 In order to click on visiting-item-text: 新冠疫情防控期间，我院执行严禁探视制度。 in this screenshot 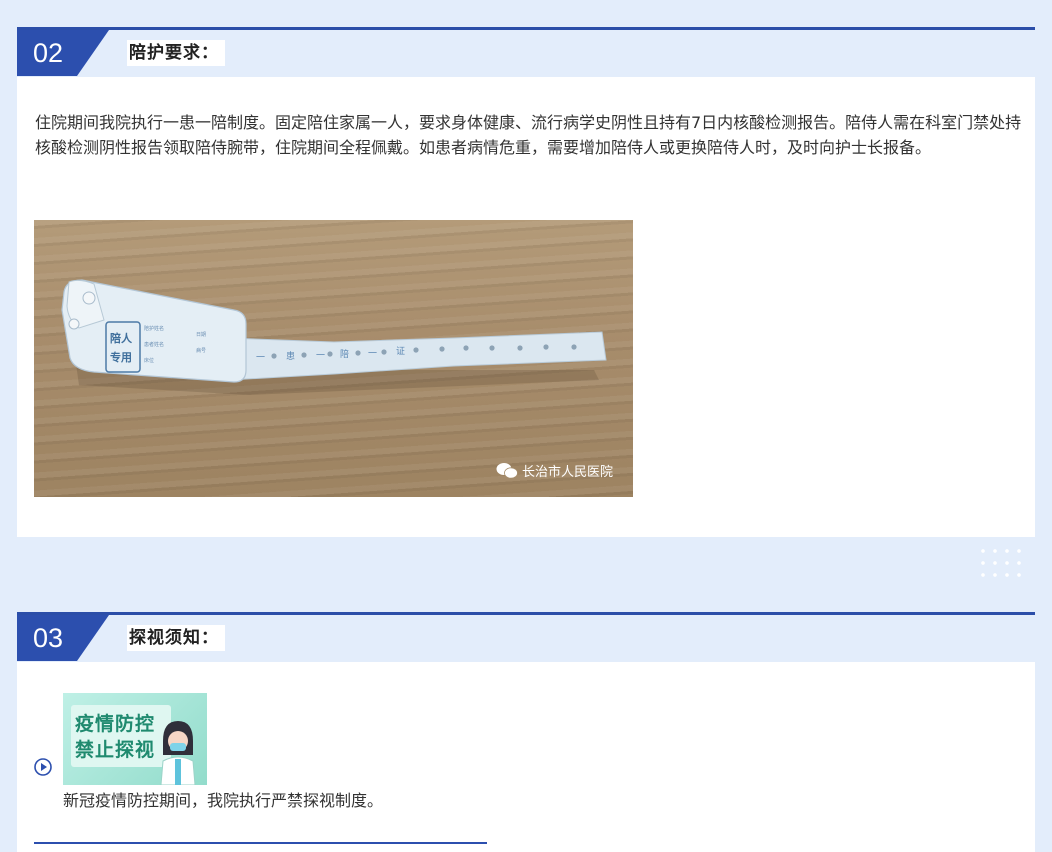, I will do `click(223, 800)`.